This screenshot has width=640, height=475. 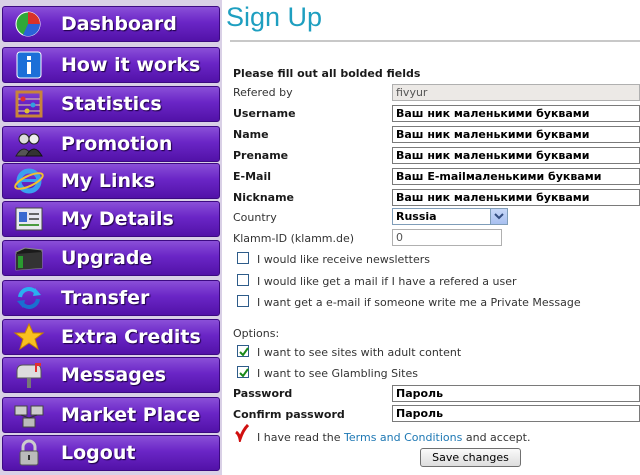 What do you see at coordinates (496, 437) in the screenshot?
I see `terms-suffix: and accept.` at bounding box center [496, 437].